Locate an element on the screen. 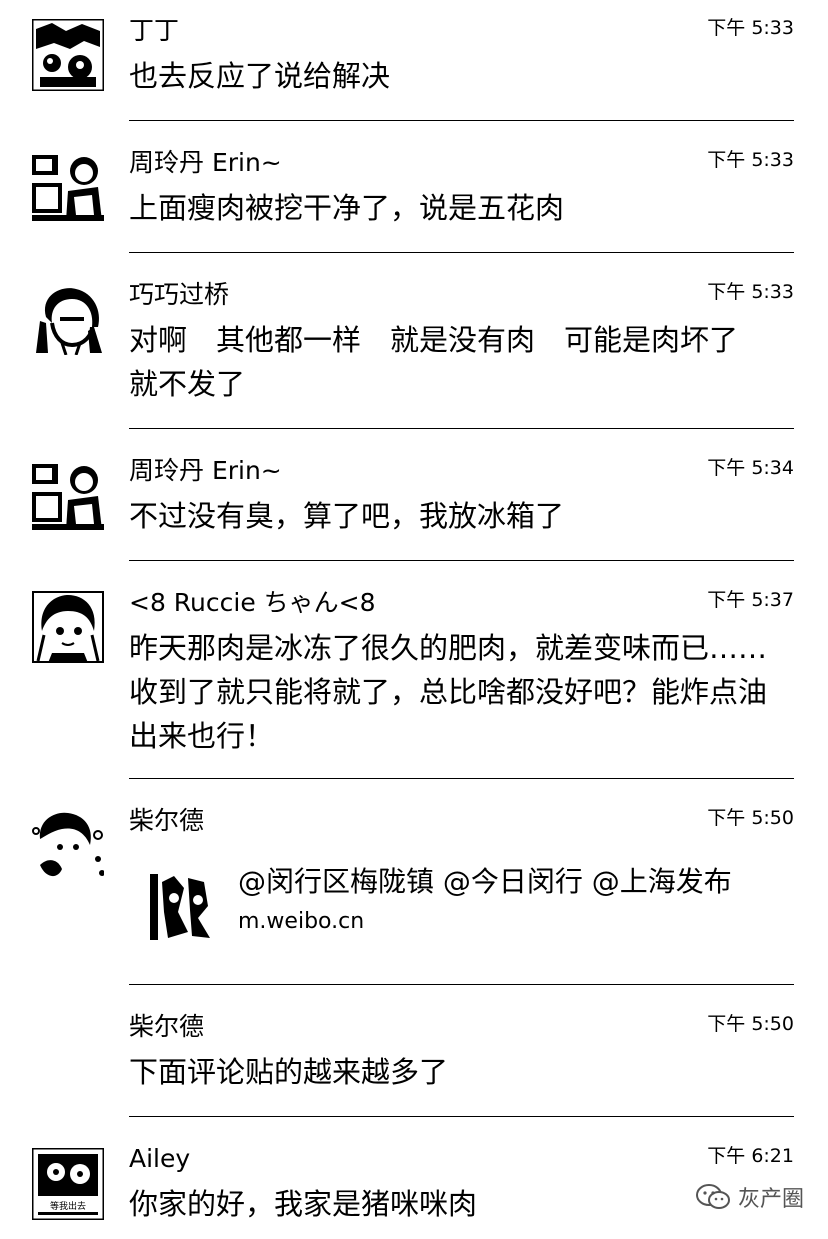  message-text: 下面评论贴的越来越多了 is located at coordinates (289, 1072).